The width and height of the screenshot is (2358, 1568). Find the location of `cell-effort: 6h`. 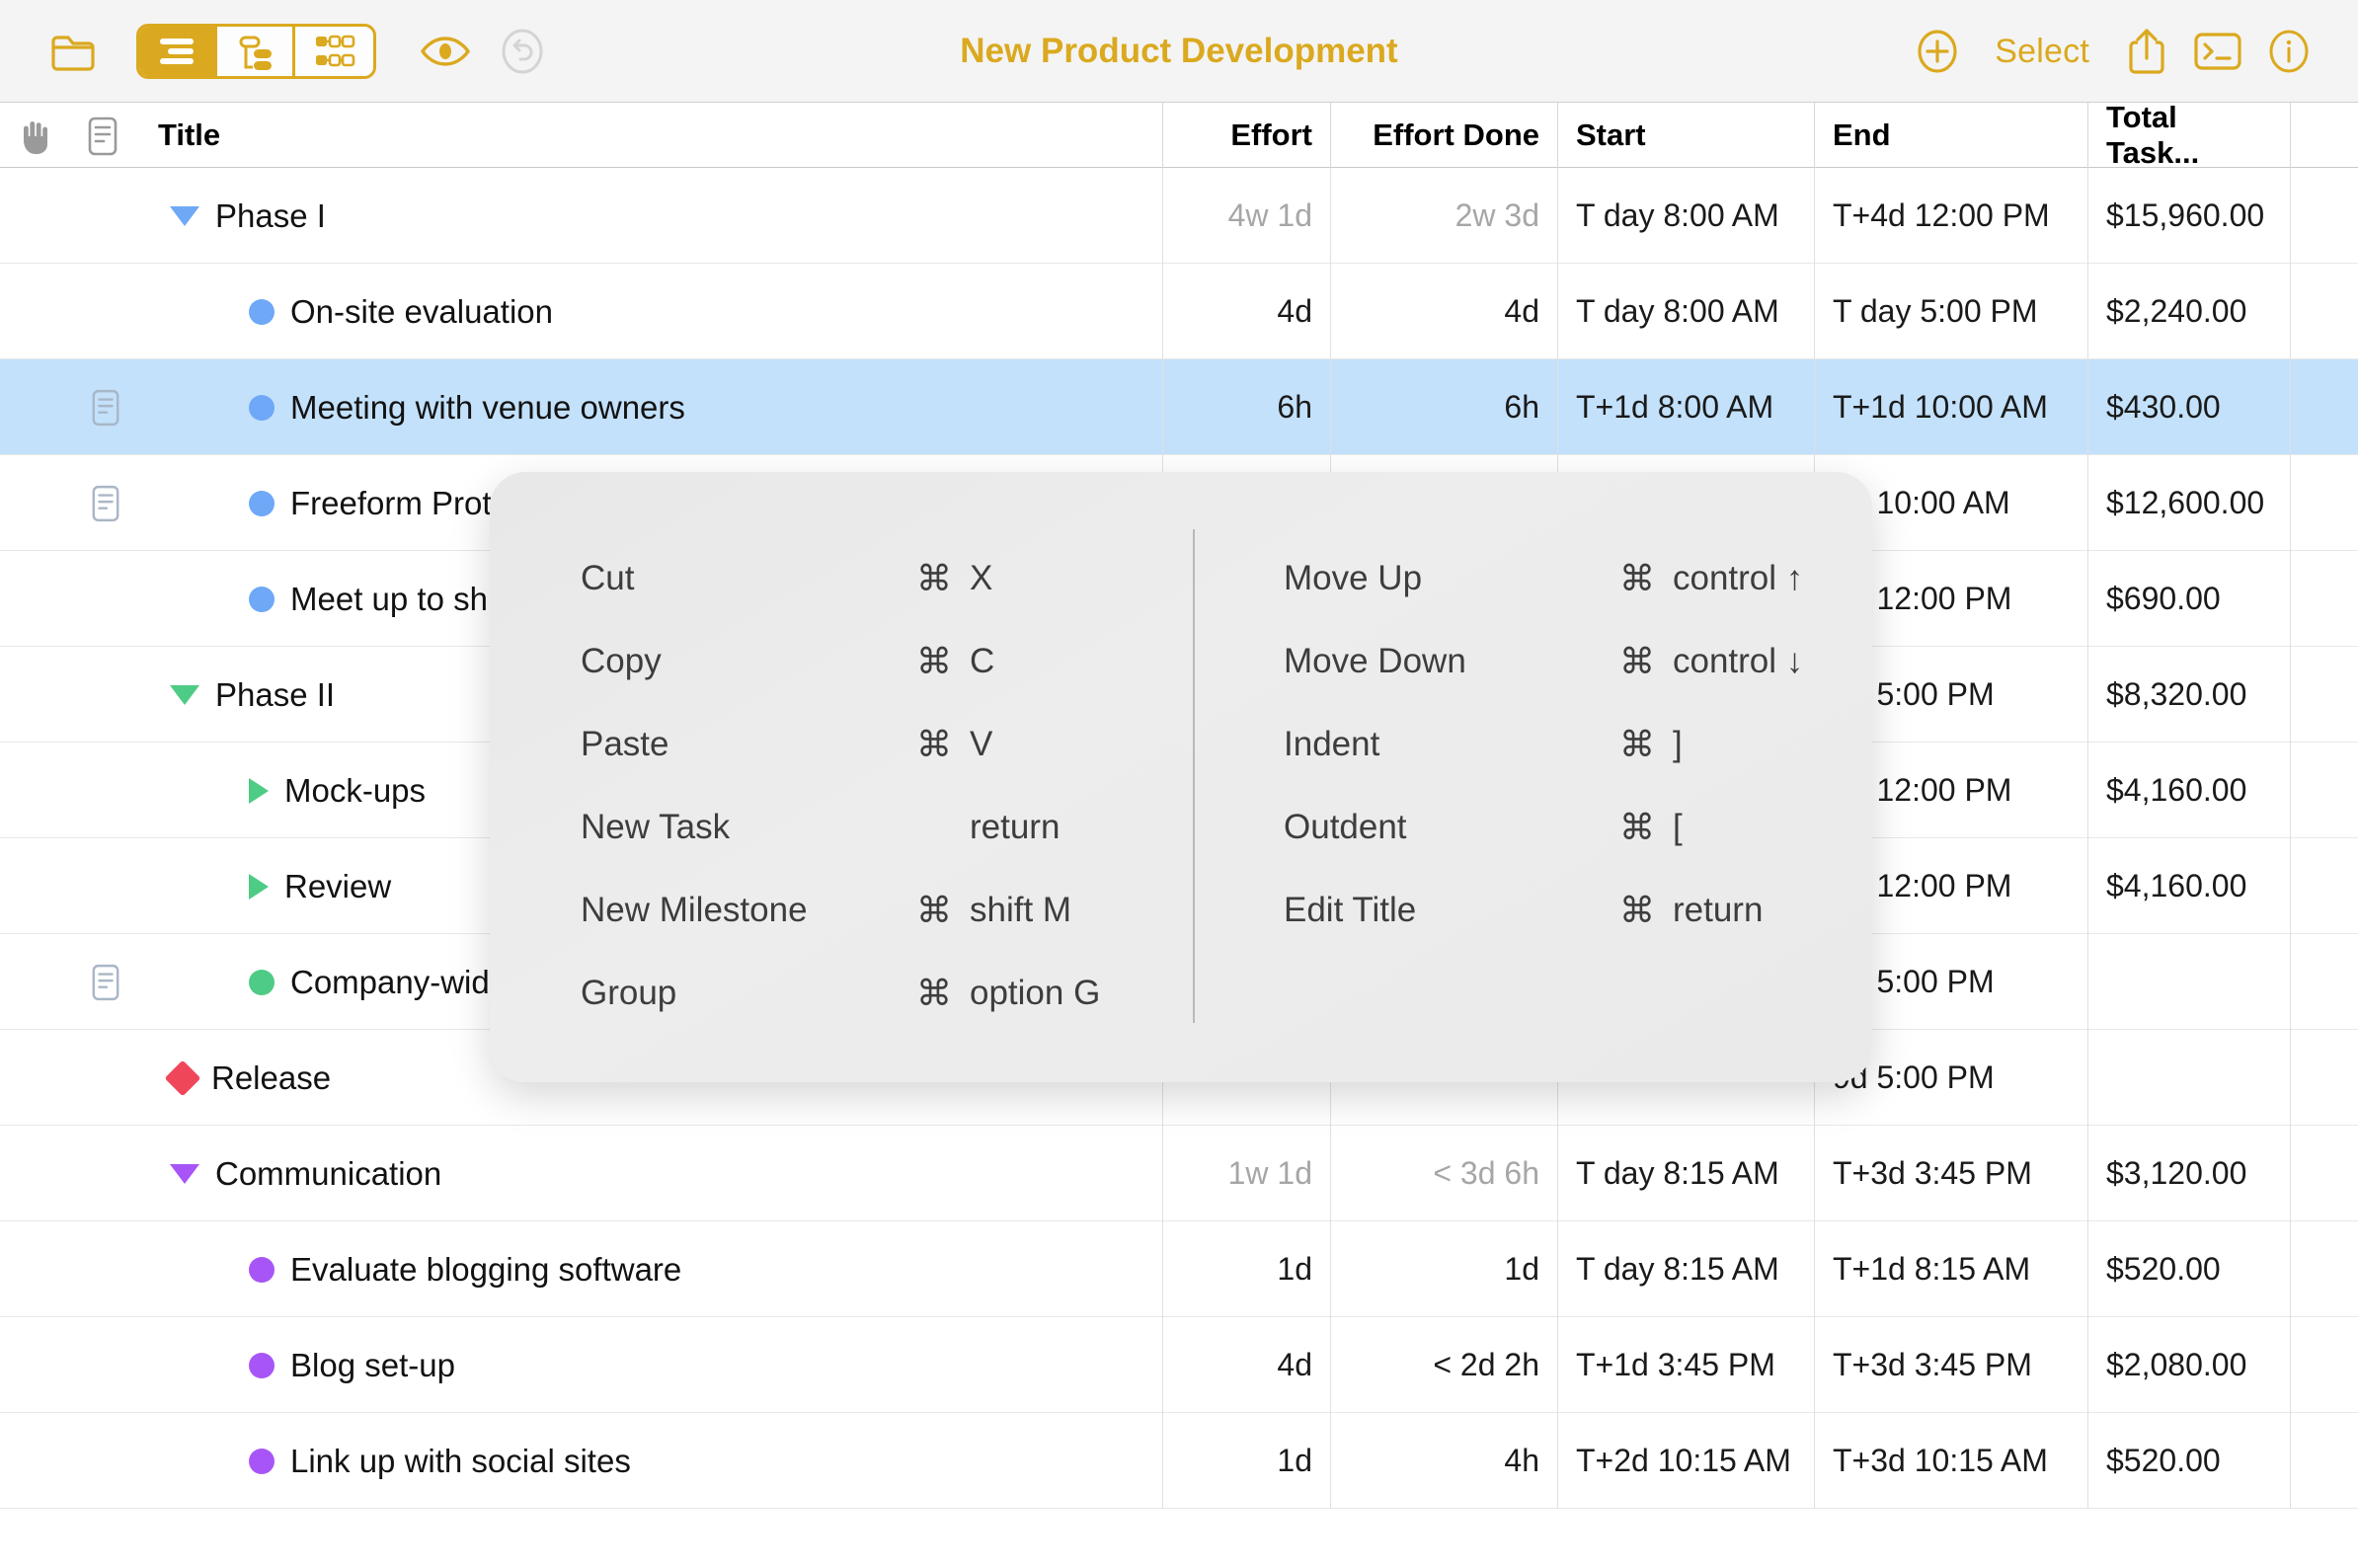

cell-effort: 6h is located at coordinates (1247, 407).